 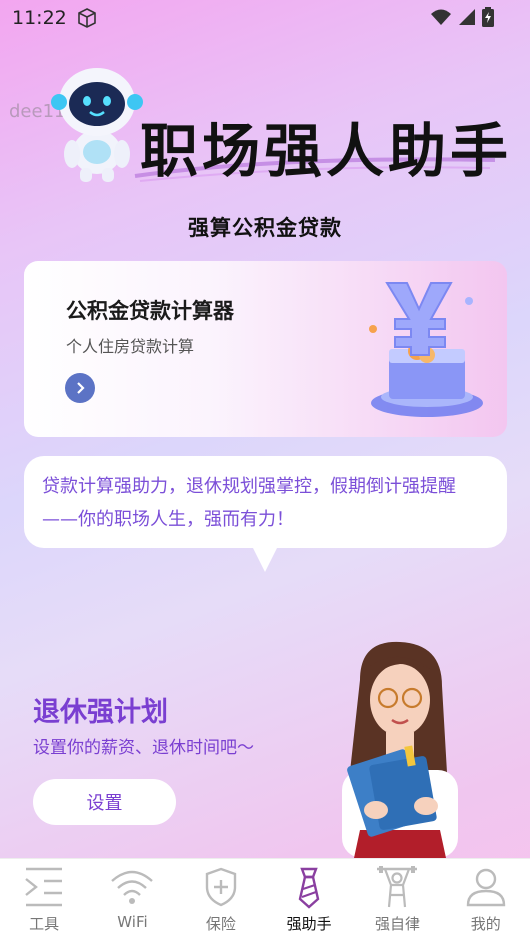 I want to click on cell-signal-icon, so click(x=467, y=17).